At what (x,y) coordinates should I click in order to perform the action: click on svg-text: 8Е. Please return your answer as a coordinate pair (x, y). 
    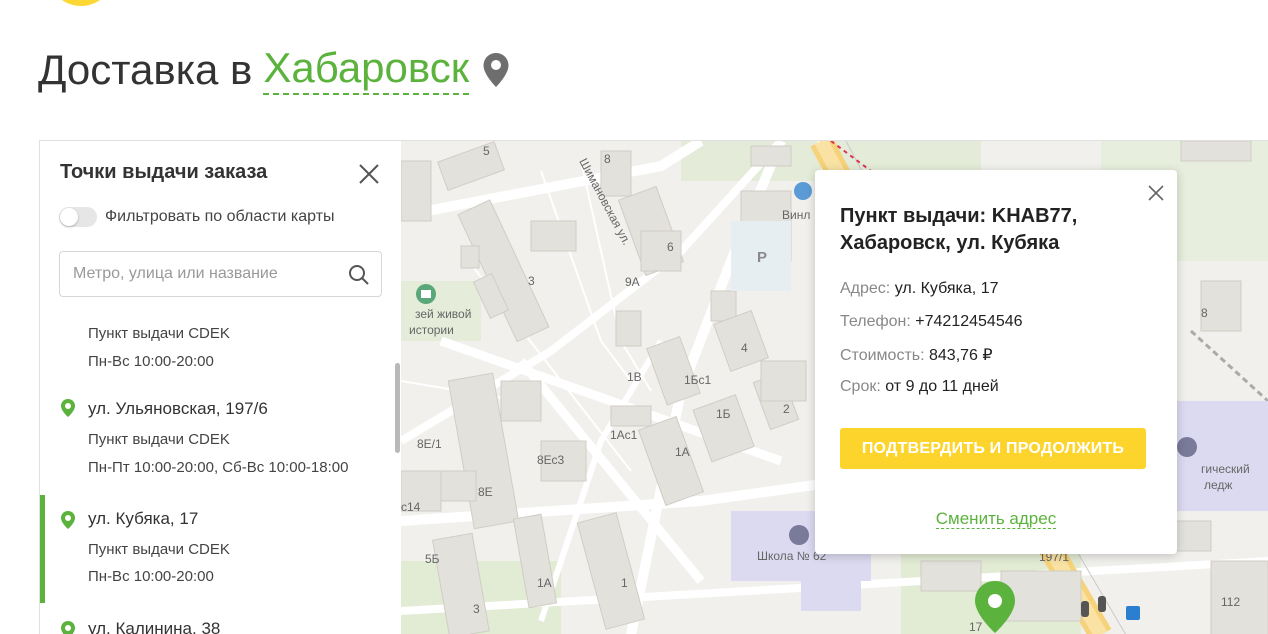
    Looking at the image, I should click on (485, 492).